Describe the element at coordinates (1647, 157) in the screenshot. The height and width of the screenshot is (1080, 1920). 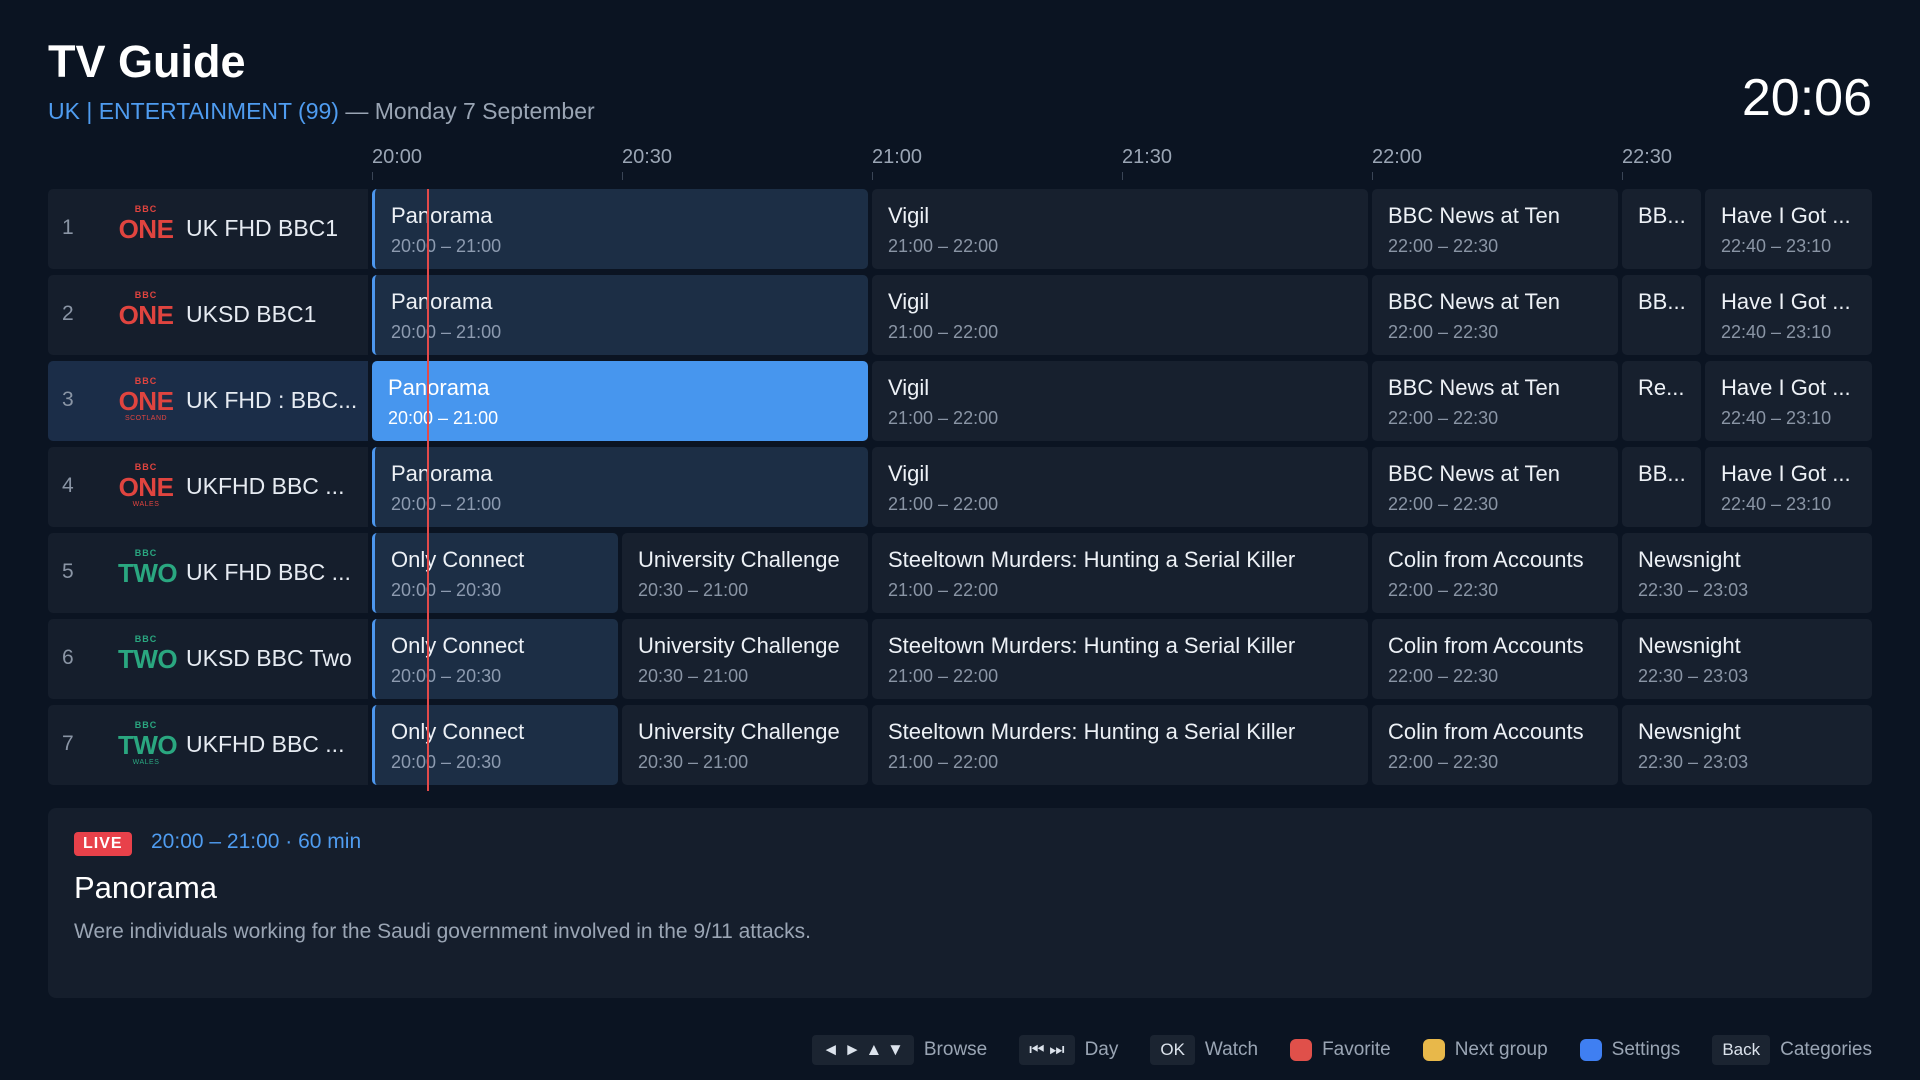
I see `time-label: 22:30` at that location.